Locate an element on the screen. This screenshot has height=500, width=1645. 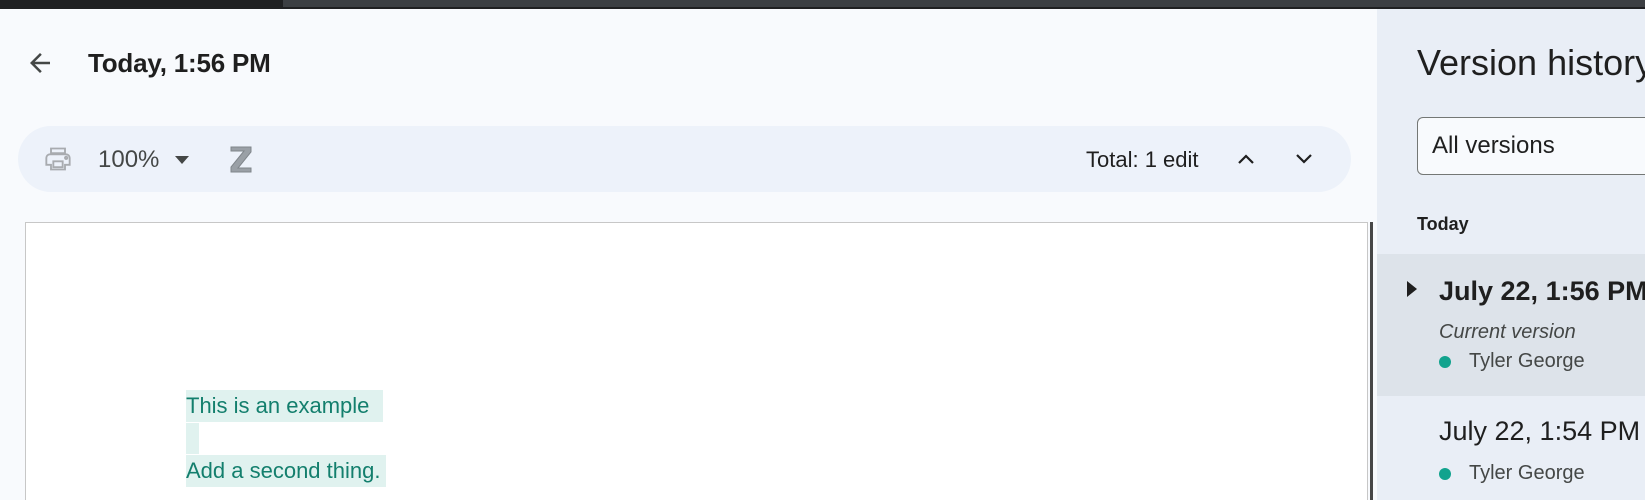
caret-down-icon is located at coordinates (182, 160).